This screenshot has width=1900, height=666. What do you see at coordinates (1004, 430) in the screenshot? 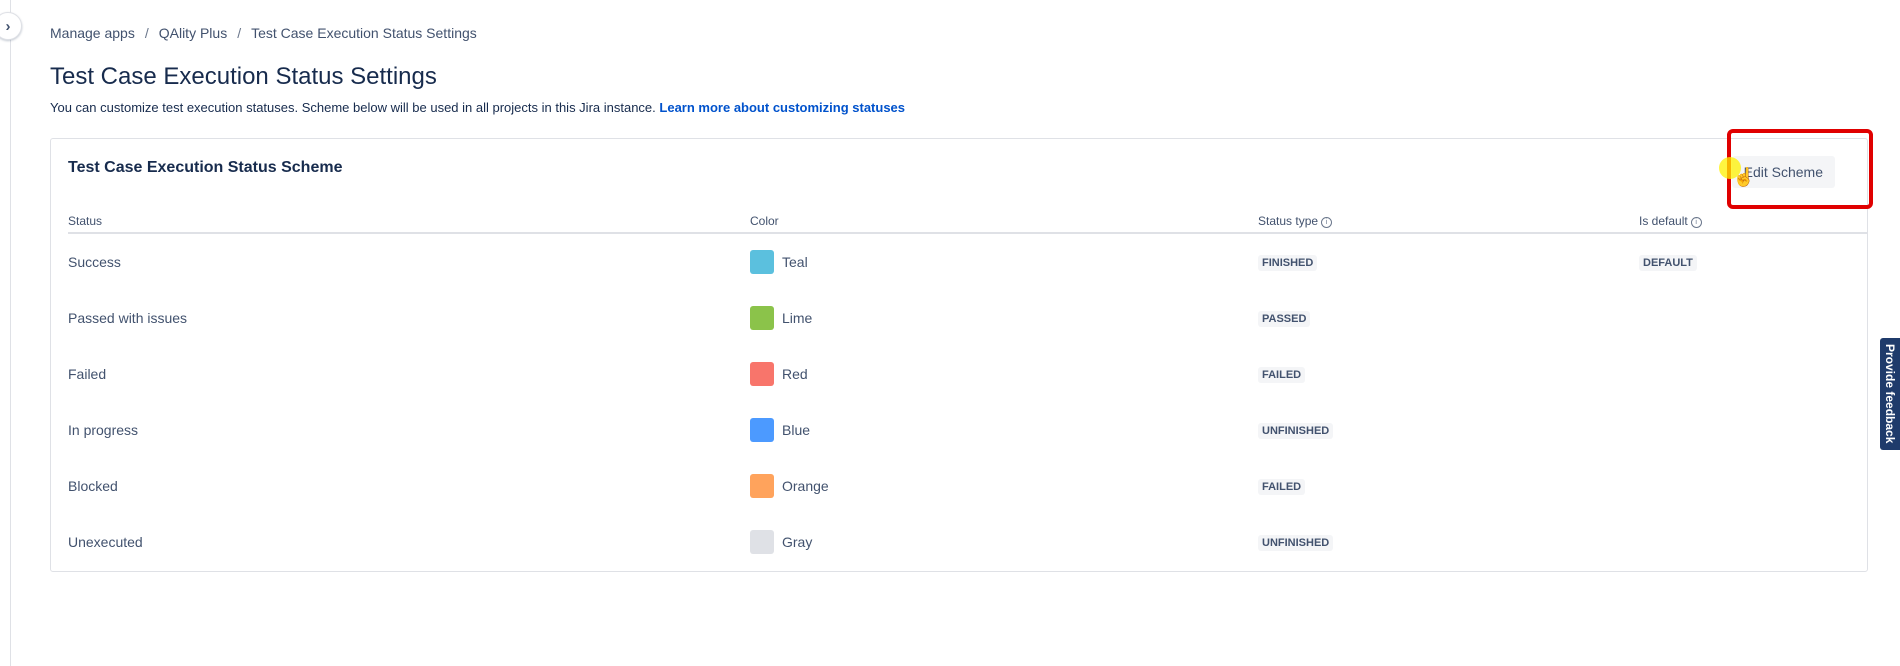
I see `color-cell: Blue` at bounding box center [1004, 430].